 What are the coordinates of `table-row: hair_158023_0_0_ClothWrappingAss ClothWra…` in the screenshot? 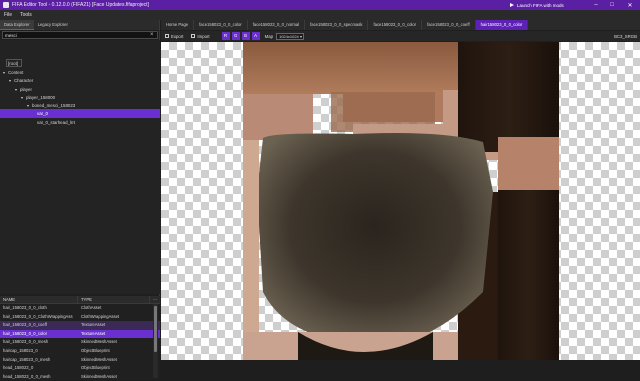 It's located at (80, 317).